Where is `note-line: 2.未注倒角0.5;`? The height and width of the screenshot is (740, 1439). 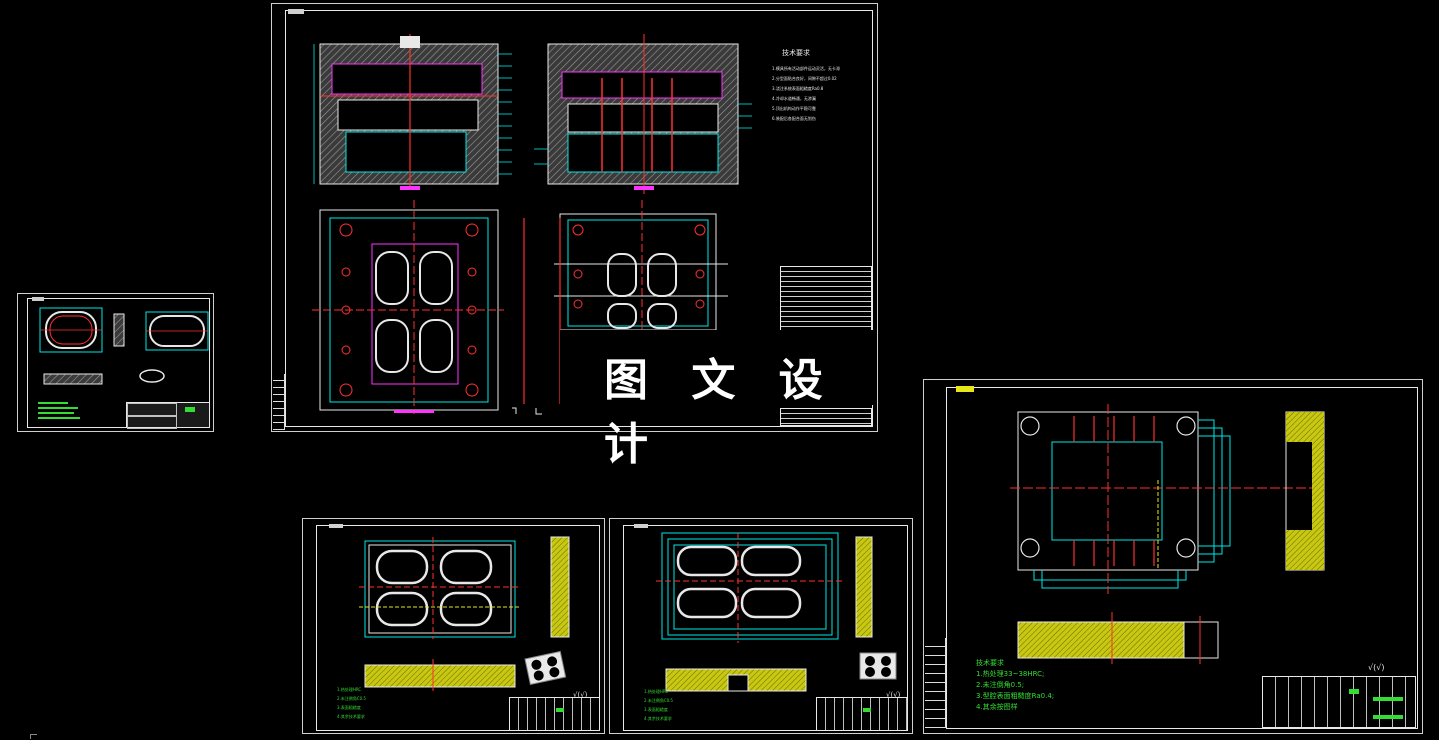
note-line: 2.未注倒角0.5; is located at coordinates (1000, 685).